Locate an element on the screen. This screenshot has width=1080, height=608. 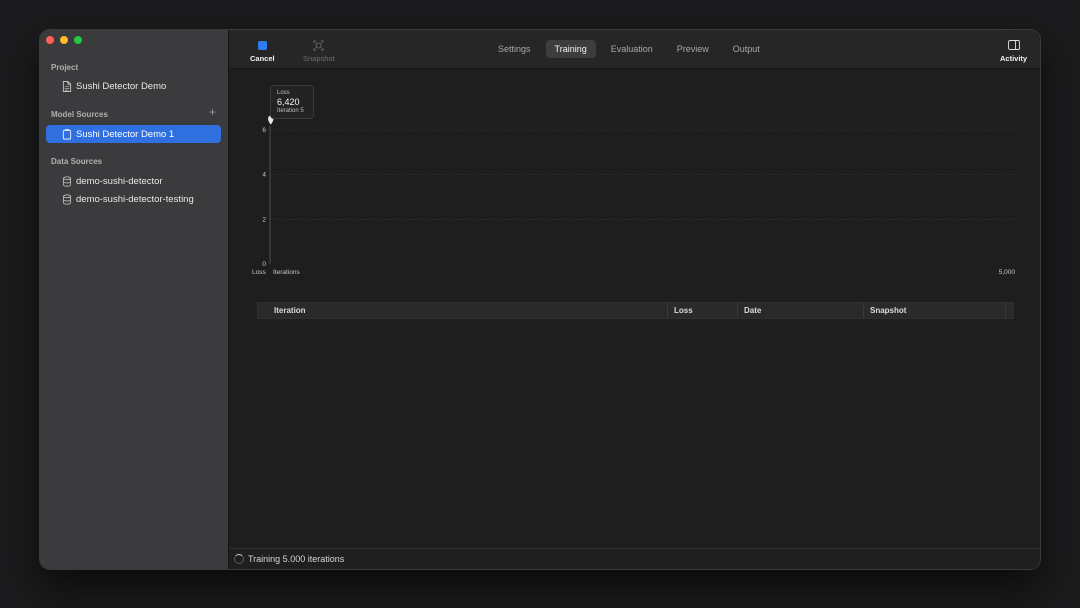
chart-tooltip: Loss 6,420 Iteration 5 is located at coordinates (292, 102).